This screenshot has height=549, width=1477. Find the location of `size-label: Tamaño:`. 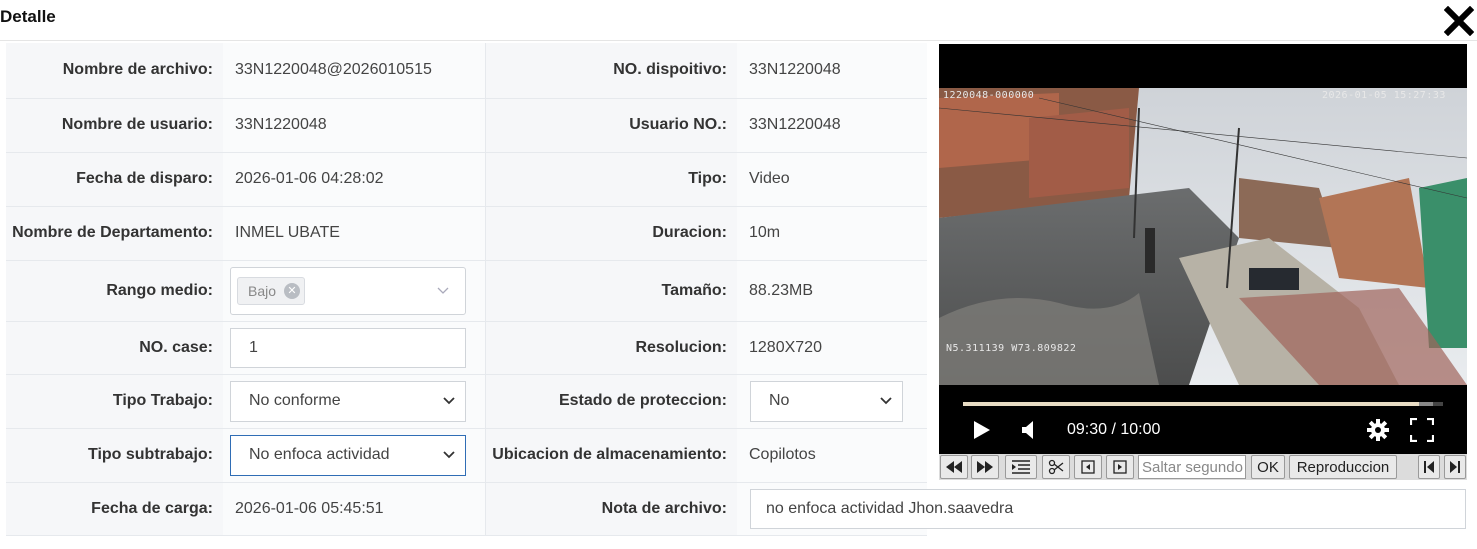

size-label: Tamaño: is located at coordinates (611, 291).